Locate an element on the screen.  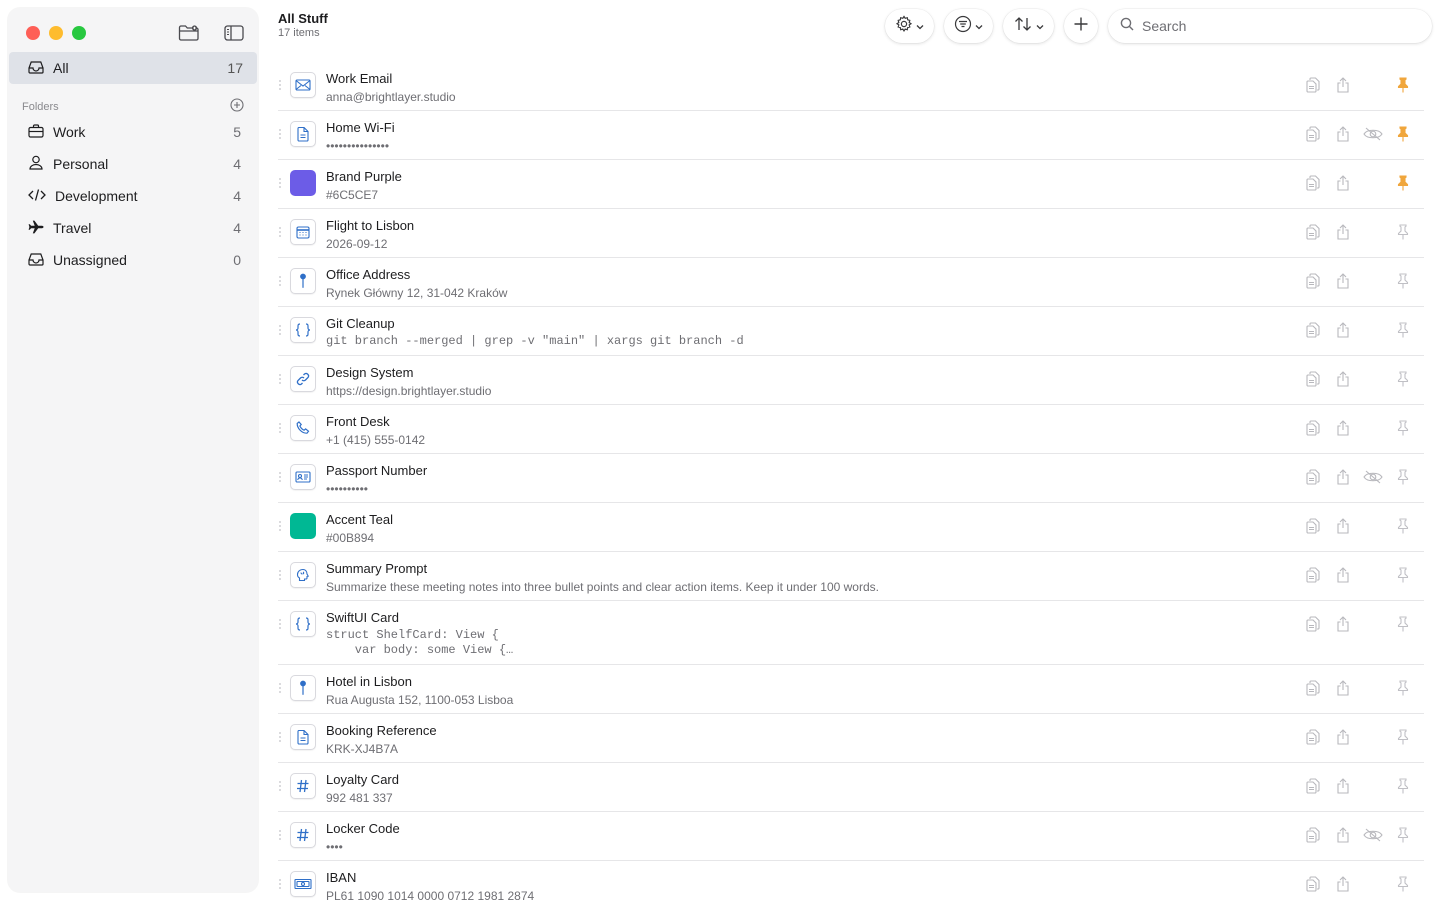
list-item: Accent Teal #00B894 is located at coordinates (851, 527).